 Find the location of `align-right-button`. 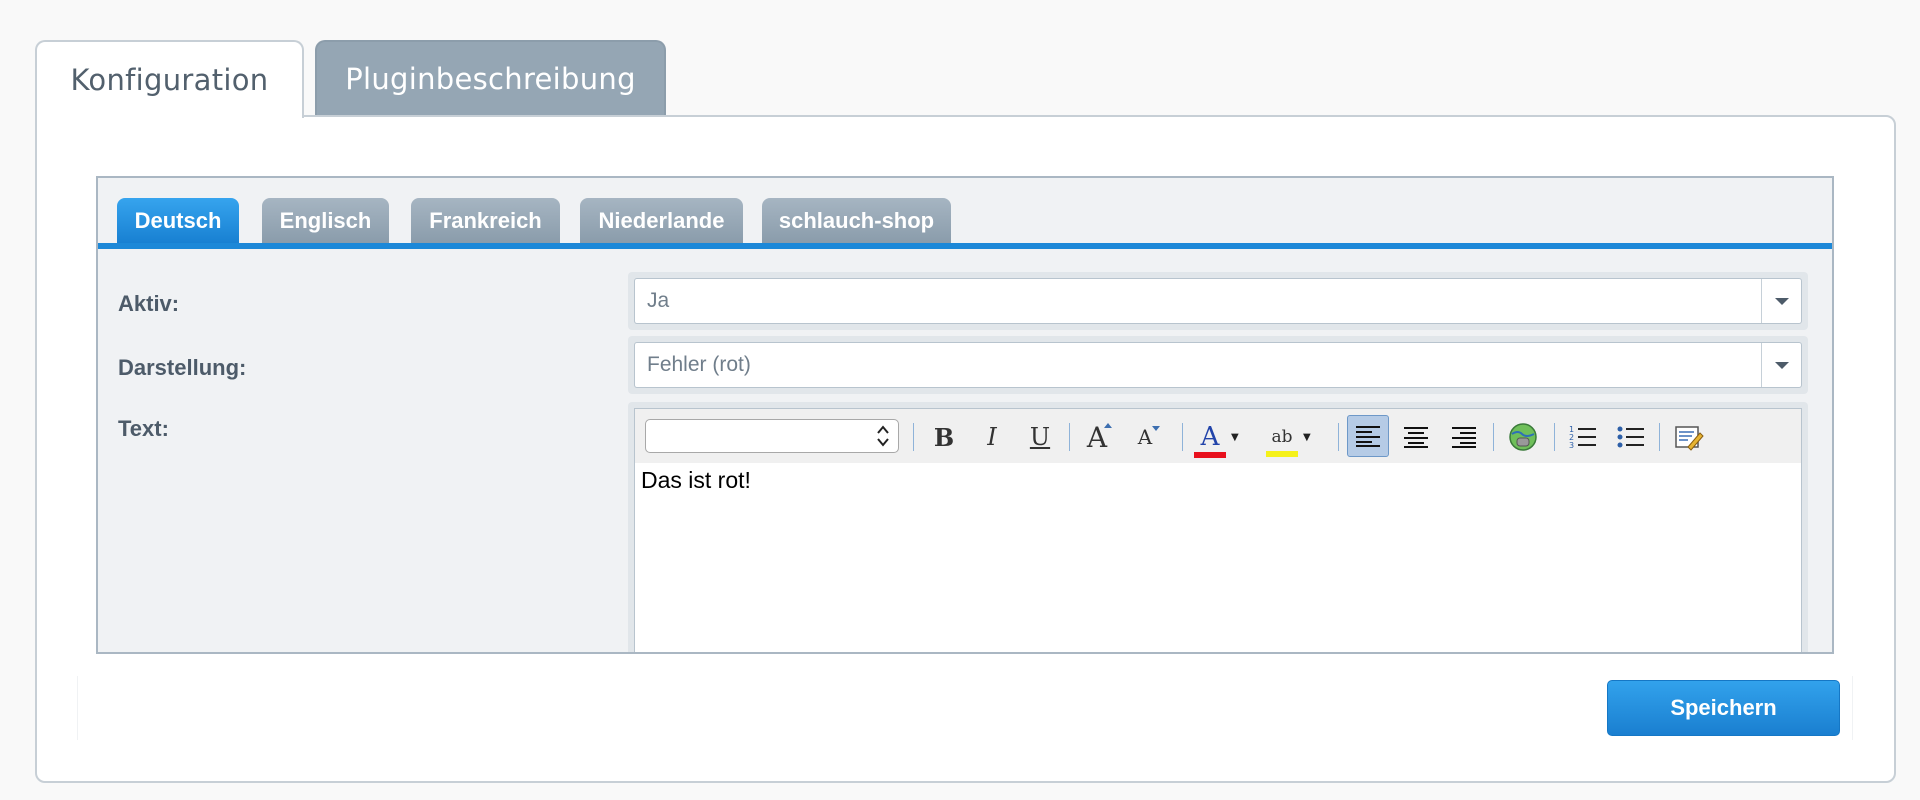

align-right-button is located at coordinates (1464, 437).